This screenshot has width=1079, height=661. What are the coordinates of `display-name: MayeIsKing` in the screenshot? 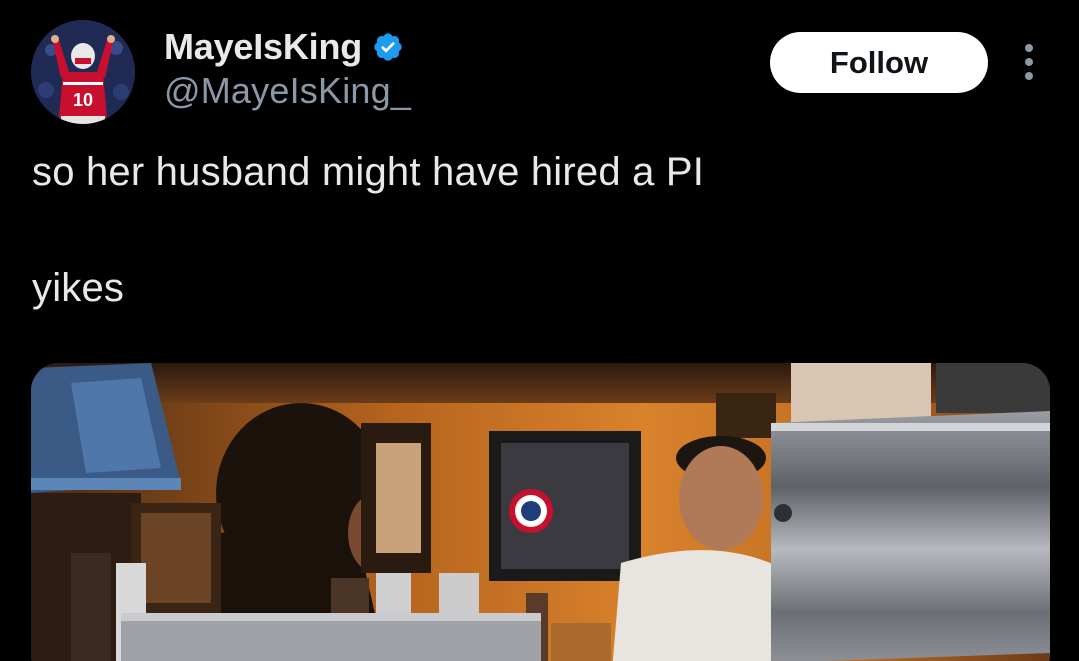 It's located at (263, 47).